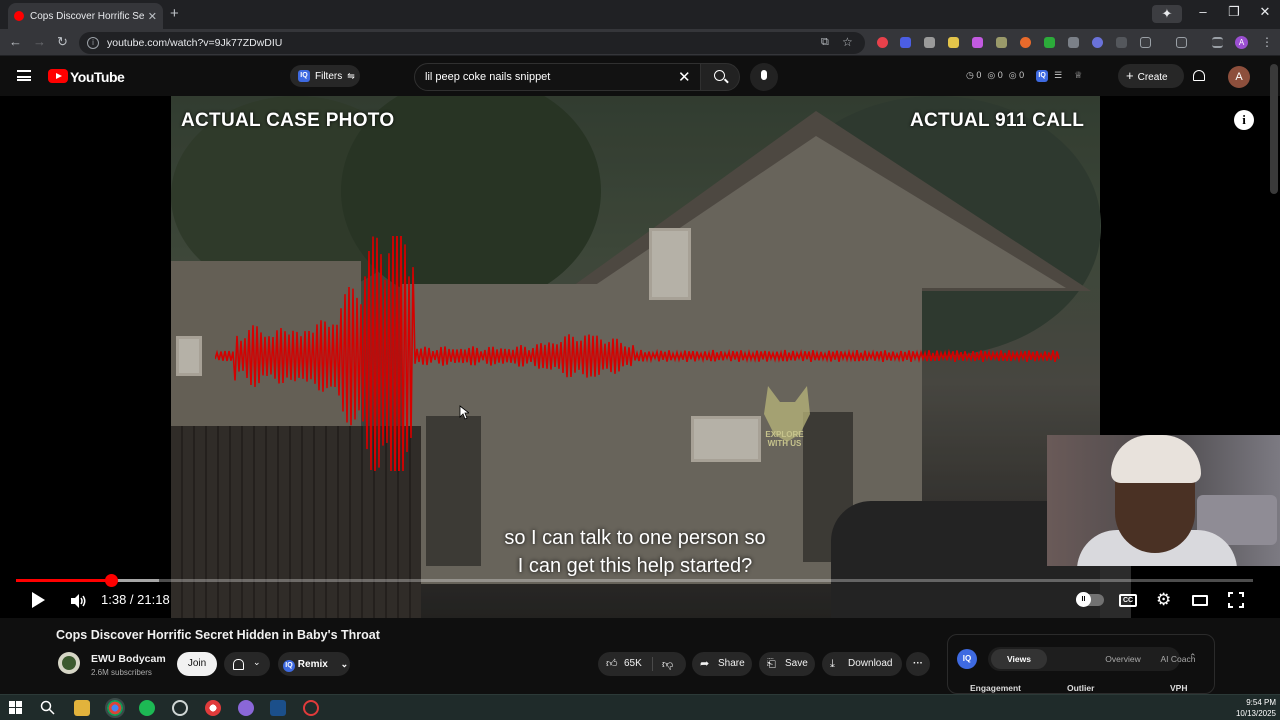 The image size is (1280, 720). Describe the element at coordinates (58, 76) in the screenshot. I see `youtube-logo-icon` at that location.